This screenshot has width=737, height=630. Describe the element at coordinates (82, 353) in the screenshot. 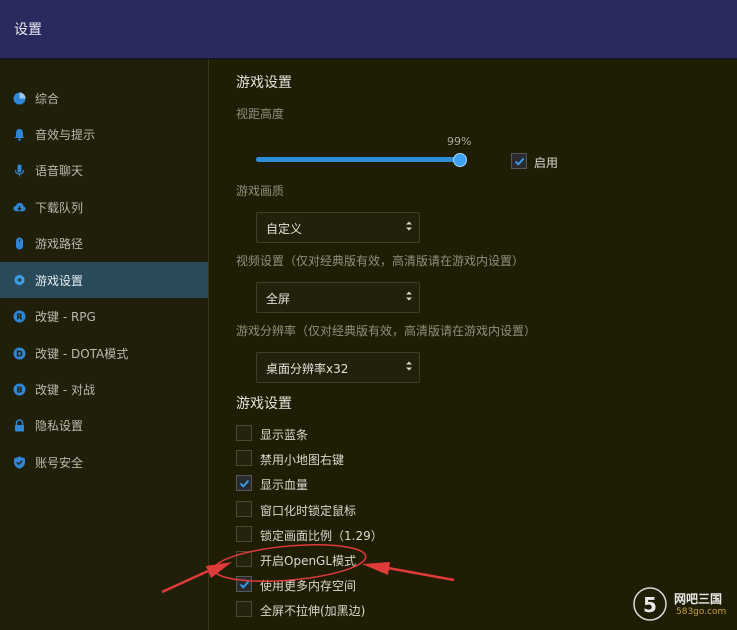

I see `sidebar-item-label: 改键 - DOTA模式` at that location.